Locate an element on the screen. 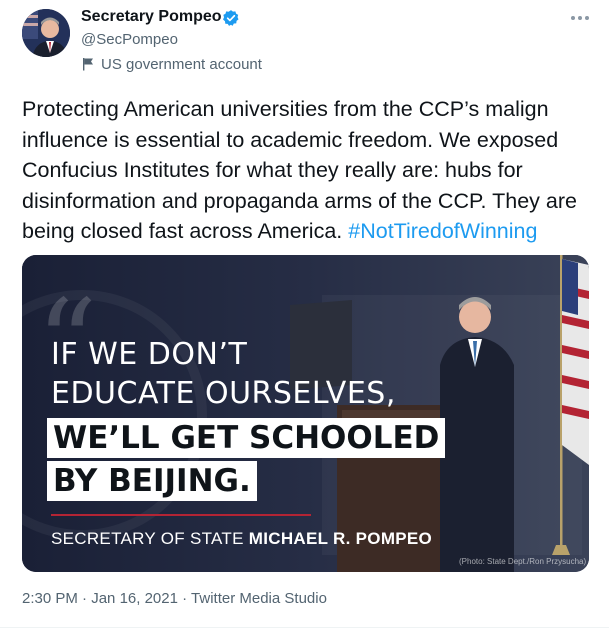 The width and height of the screenshot is (609, 629). media-quote-line-3: WE’LL GET SCHOOLED is located at coordinates (246, 438).